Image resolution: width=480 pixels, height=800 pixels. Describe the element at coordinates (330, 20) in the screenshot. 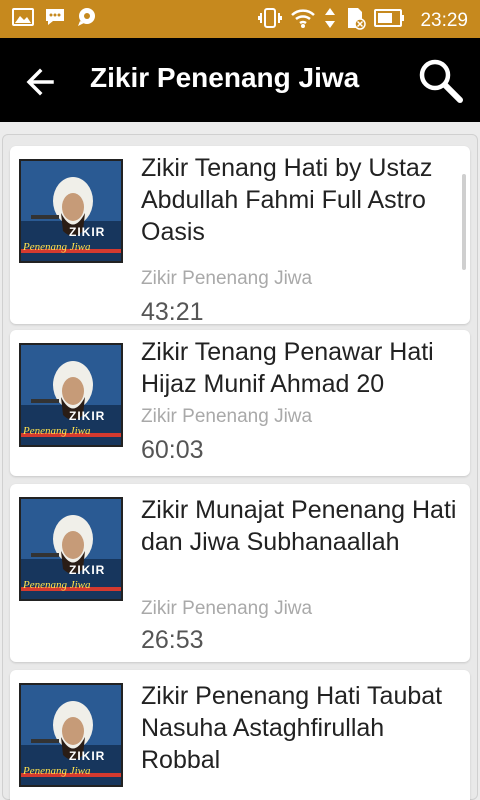

I see `data-arrows-icon` at that location.